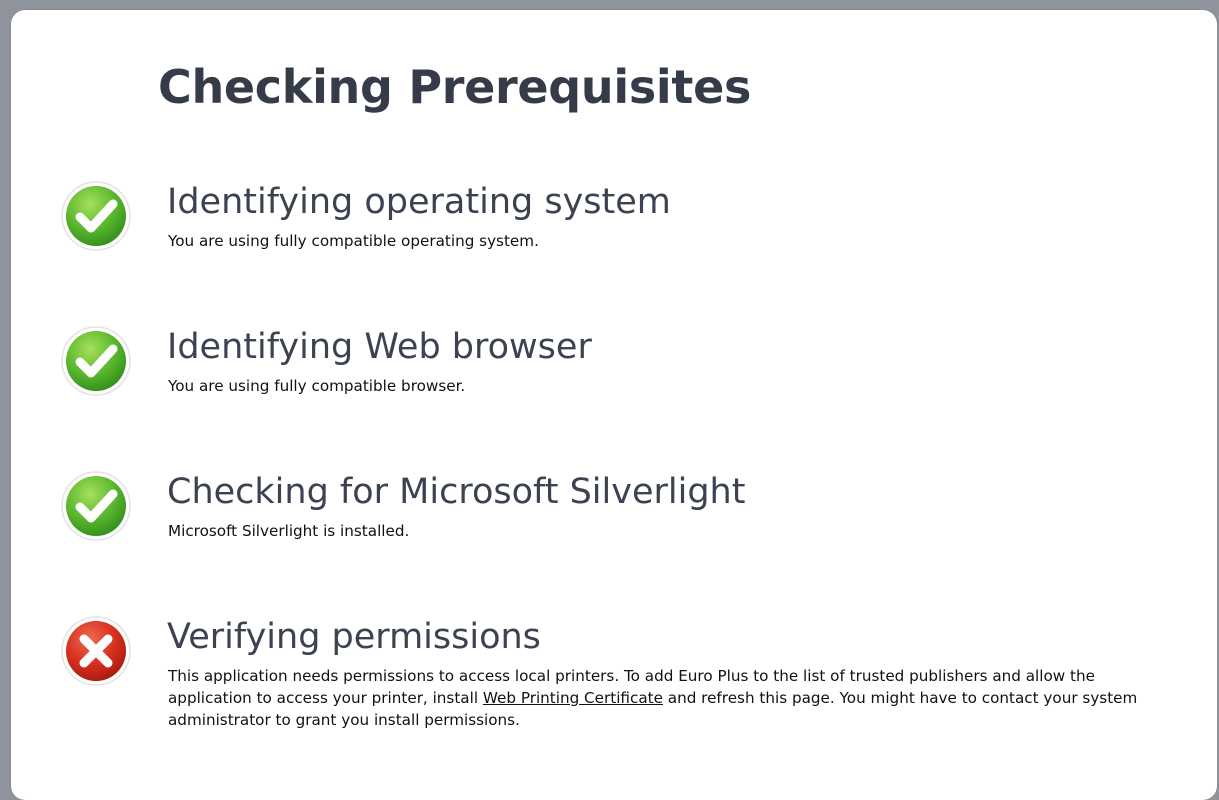 The height and width of the screenshot is (800, 1219). What do you see at coordinates (354, 637) in the screenshot?
I see `check-title: Verifying permissions` at bounding box center [354, 637].